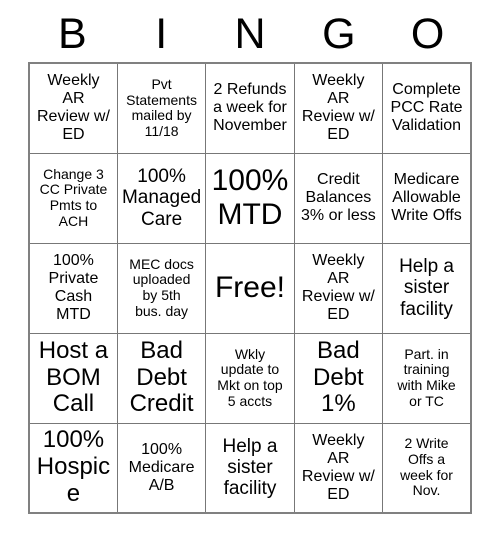  I want to click on header-letter-b: B, so click(72, 34).